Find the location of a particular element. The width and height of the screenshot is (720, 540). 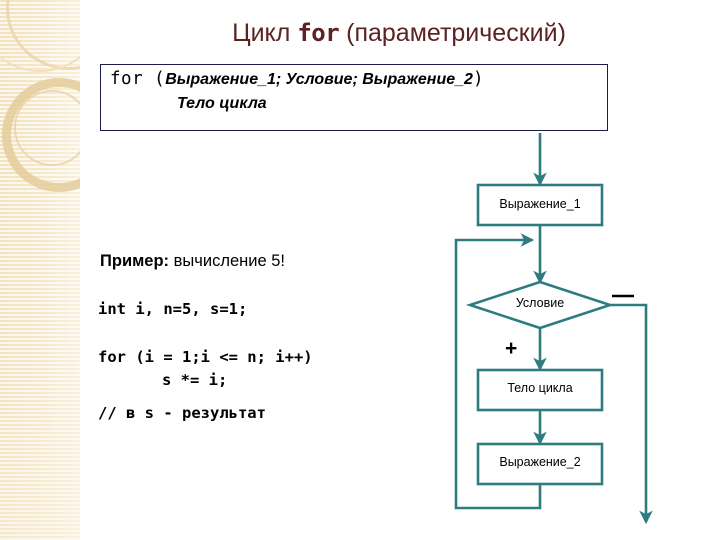

syntax-keyword-for: for ( is located at coordinates (138, 79).